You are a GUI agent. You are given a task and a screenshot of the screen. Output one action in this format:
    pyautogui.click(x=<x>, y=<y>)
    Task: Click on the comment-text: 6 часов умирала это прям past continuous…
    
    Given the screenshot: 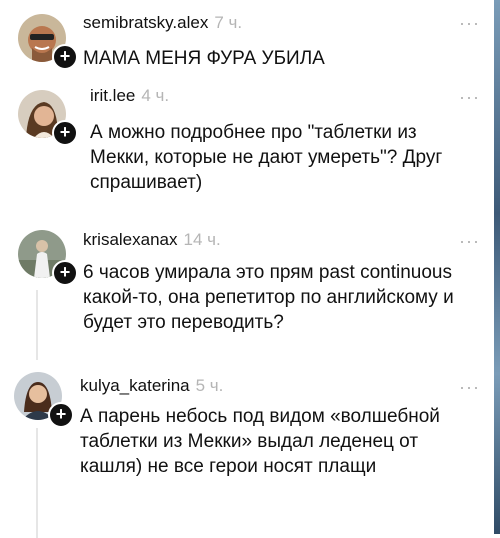 What is the action you would take?
    pyautogui.click(x=268, y=297)
    